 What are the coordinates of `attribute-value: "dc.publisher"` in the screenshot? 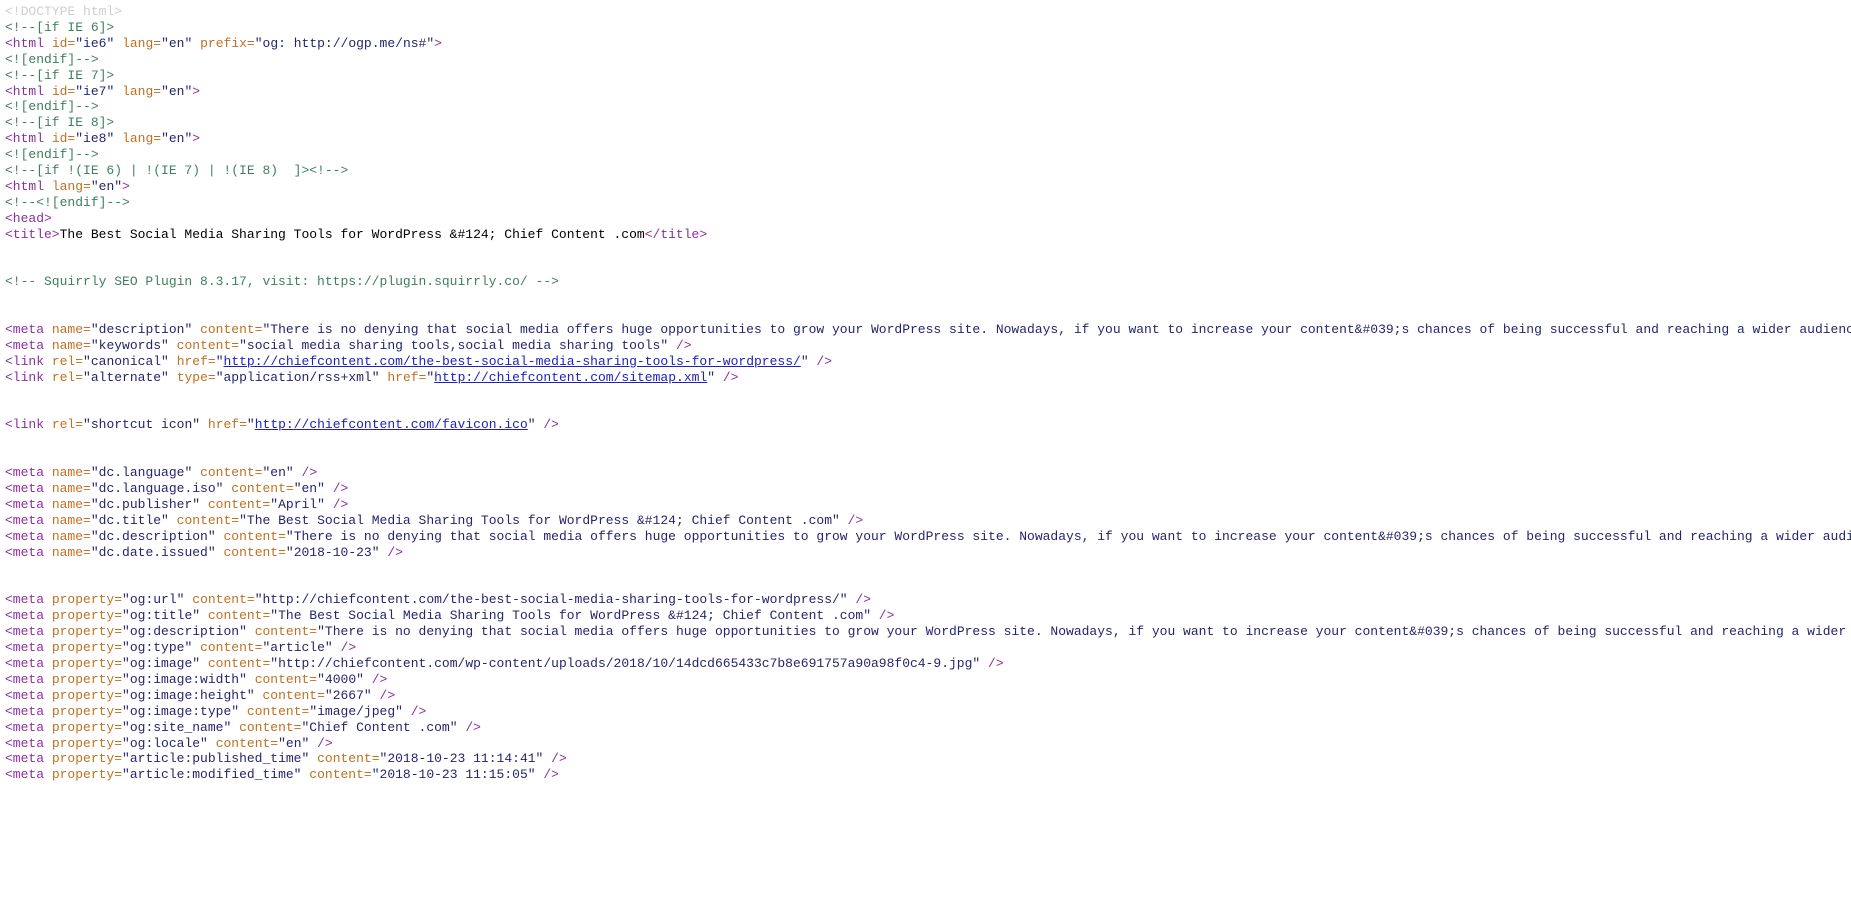 It's located at (145, 504).